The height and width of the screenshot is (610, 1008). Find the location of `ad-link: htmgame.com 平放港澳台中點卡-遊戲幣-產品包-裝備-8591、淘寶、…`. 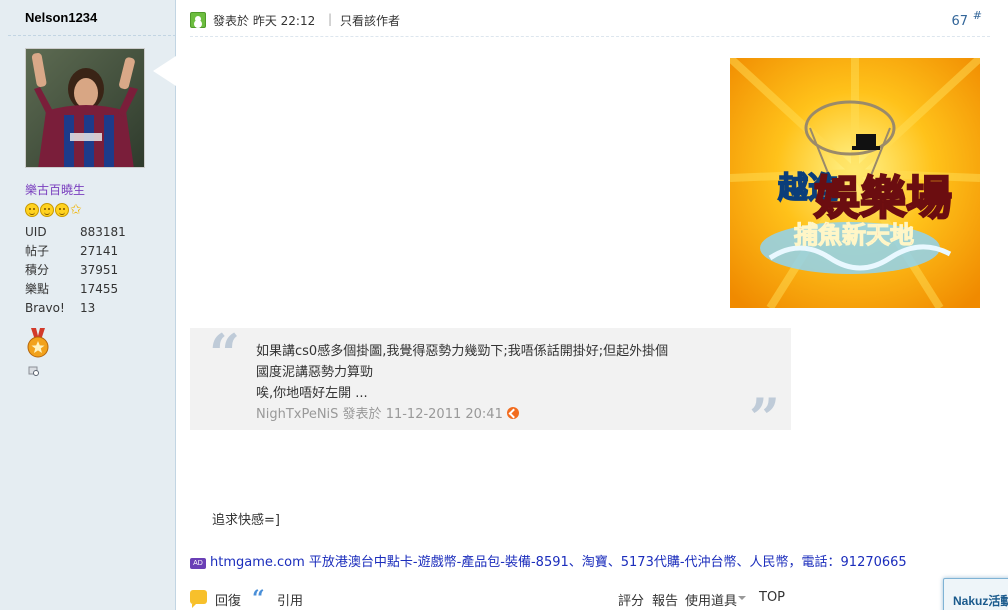

ad-link: htmgame.com 平放港澳台中點卡-遊戲幣-產品包-裝備-8591、淘寶、… is located at coordinates (558, 562).